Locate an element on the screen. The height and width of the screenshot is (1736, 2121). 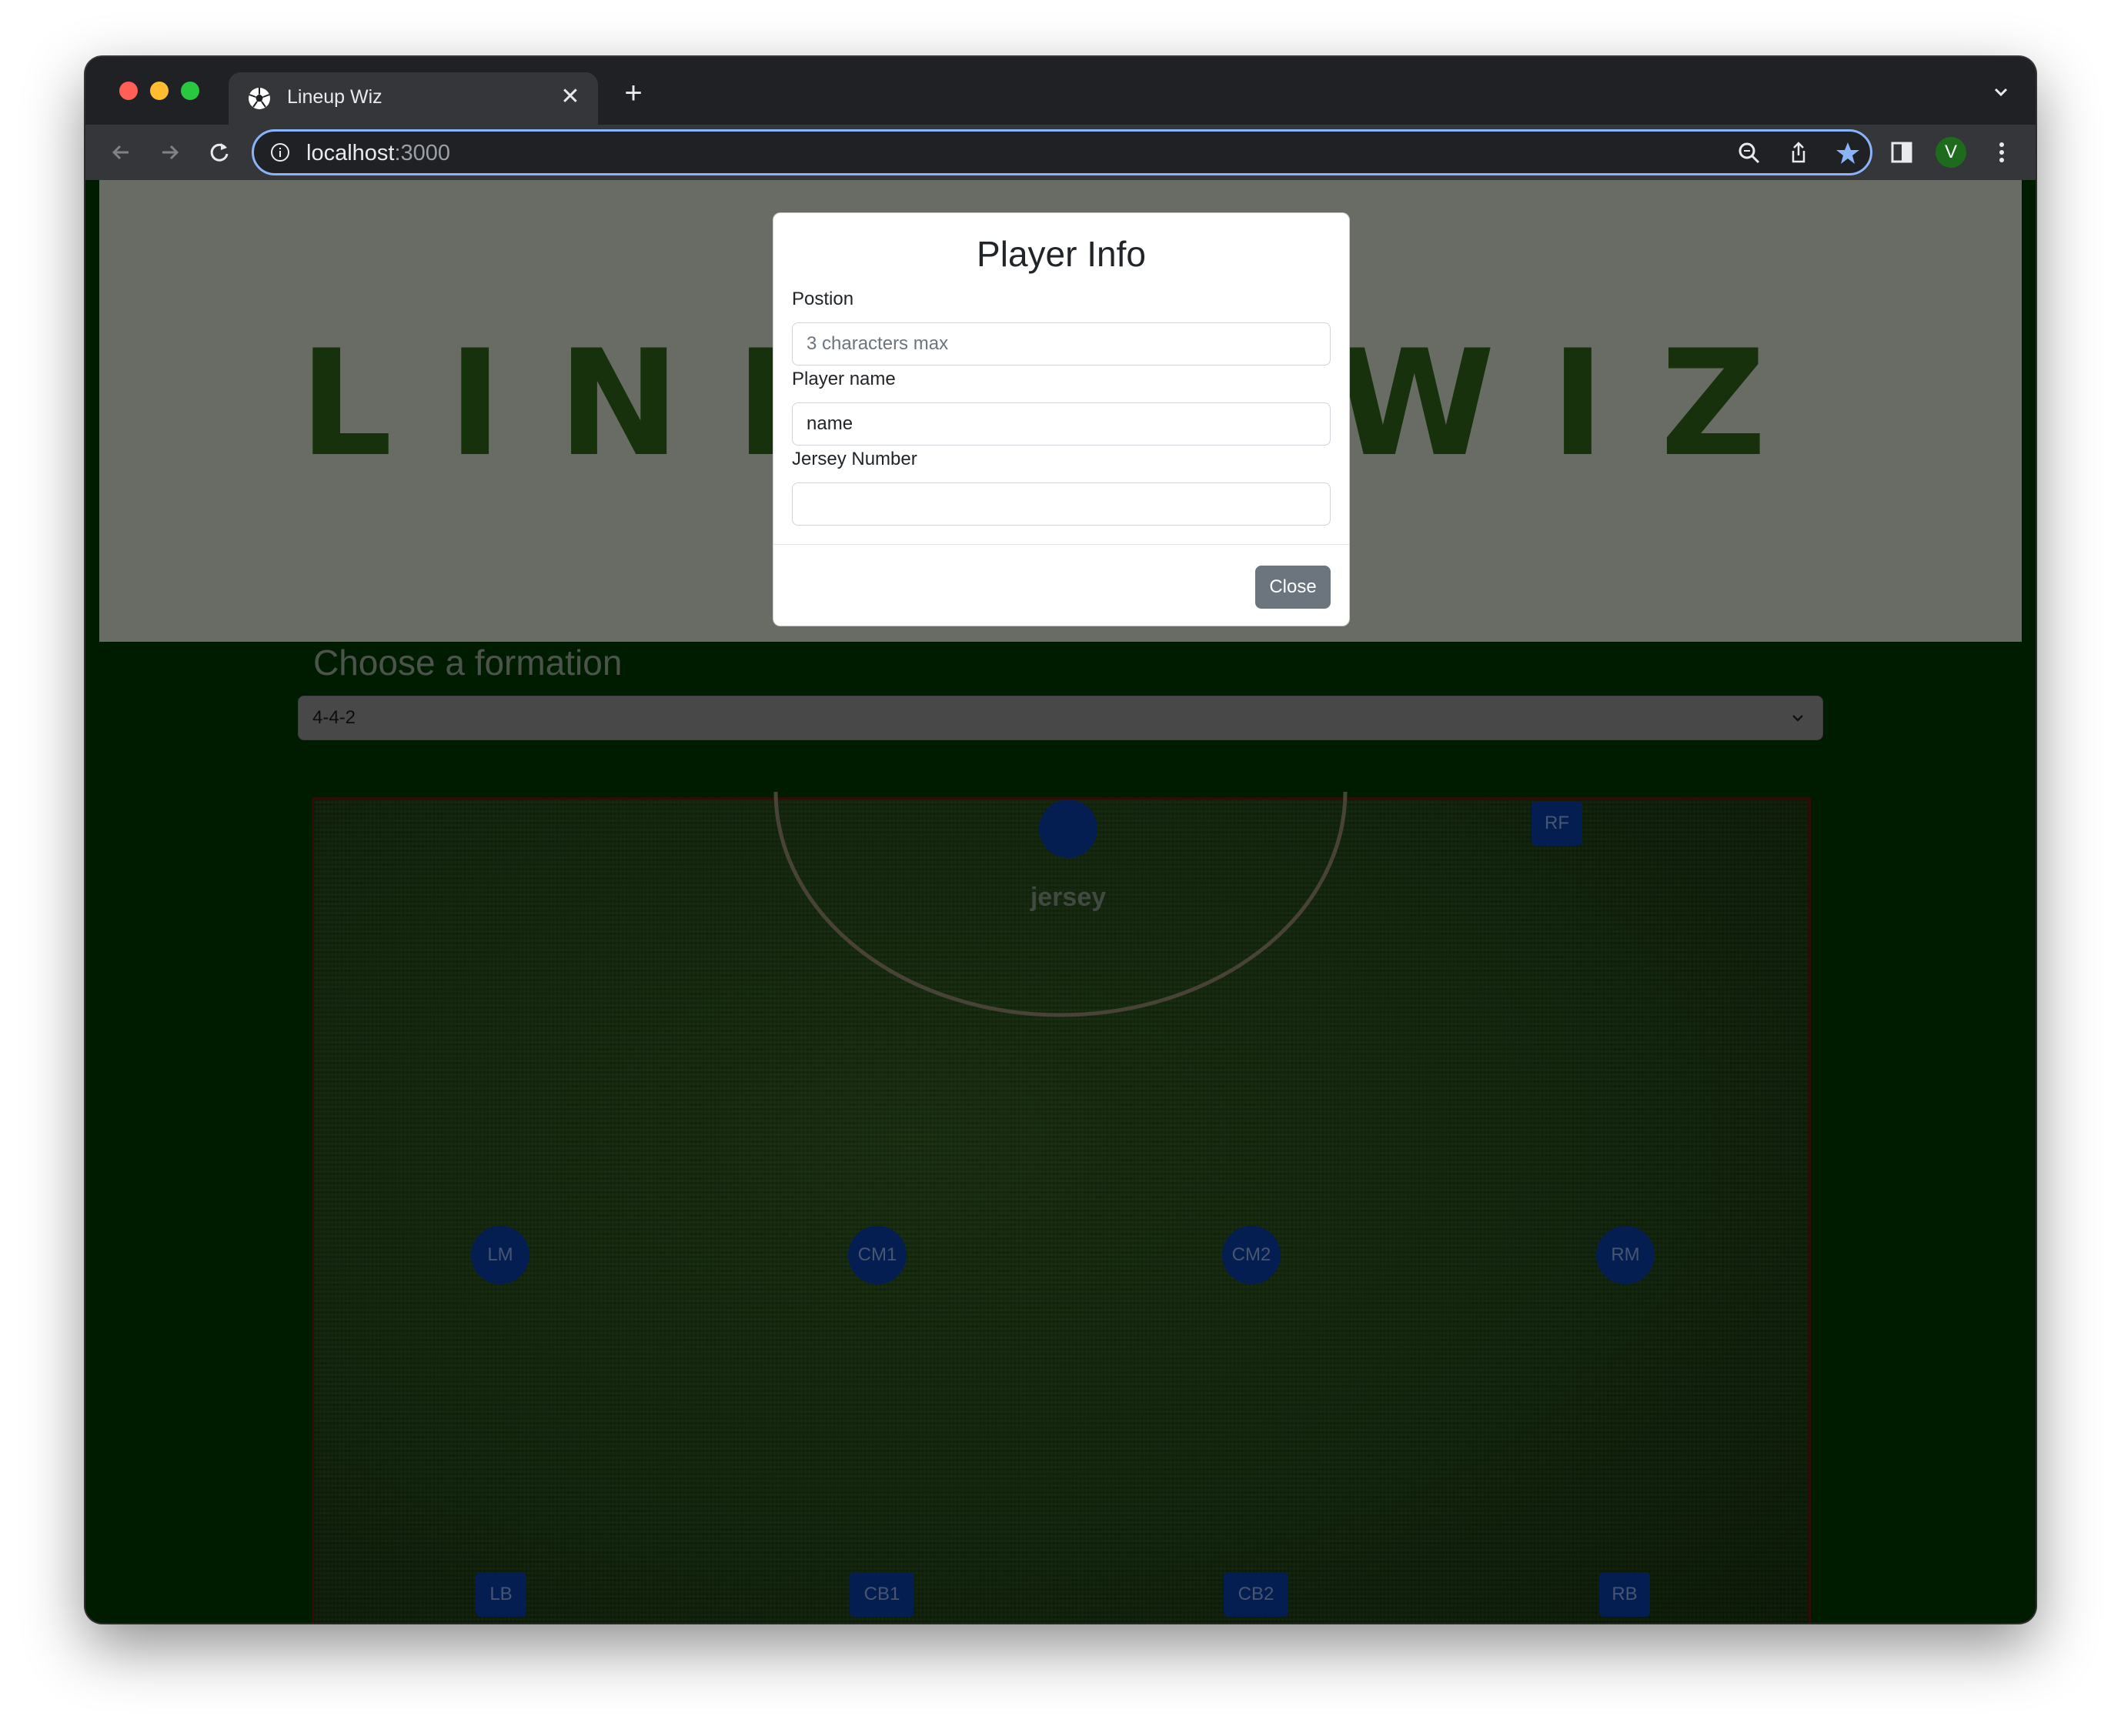
close-button: Close is located at coordinates (1293, 587).